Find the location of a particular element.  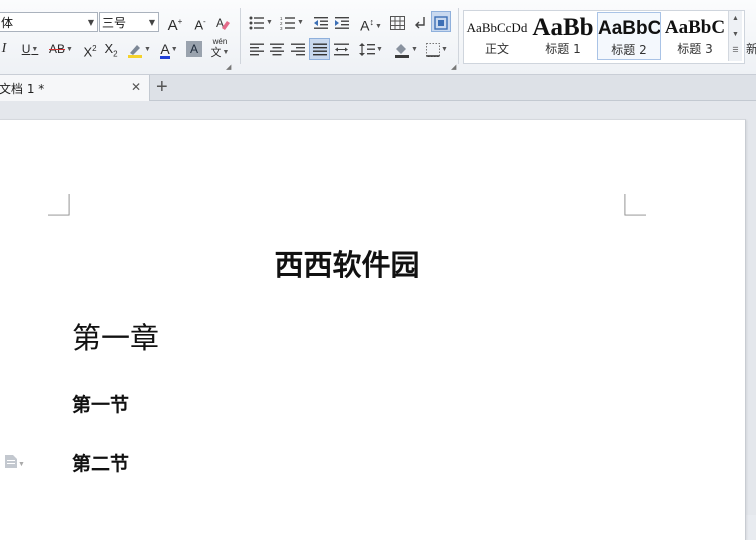

align-right-icon is located at coordinates (298, 49).